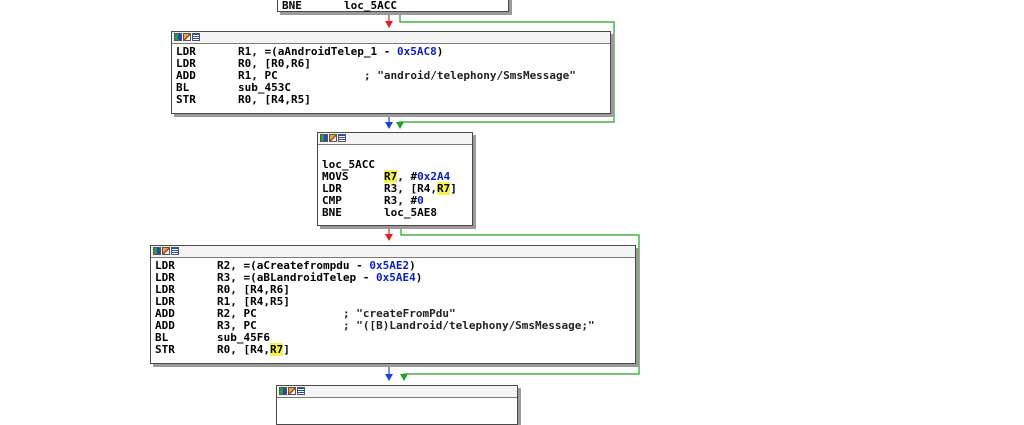 The width and height of the screenshot is (1024, 425). I want to click on code-block-top: BNE loc_5ACC, so click(393, 6).